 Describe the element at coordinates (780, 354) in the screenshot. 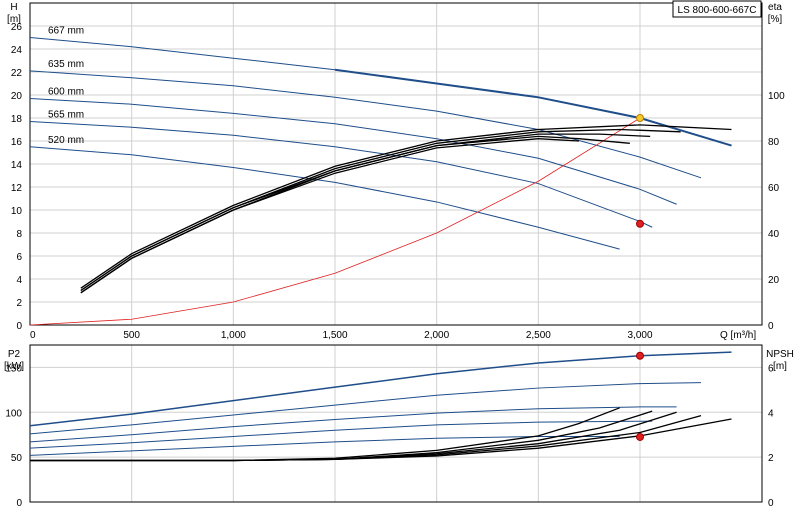

I see `npsh-axis-label: NPSH` at that location.